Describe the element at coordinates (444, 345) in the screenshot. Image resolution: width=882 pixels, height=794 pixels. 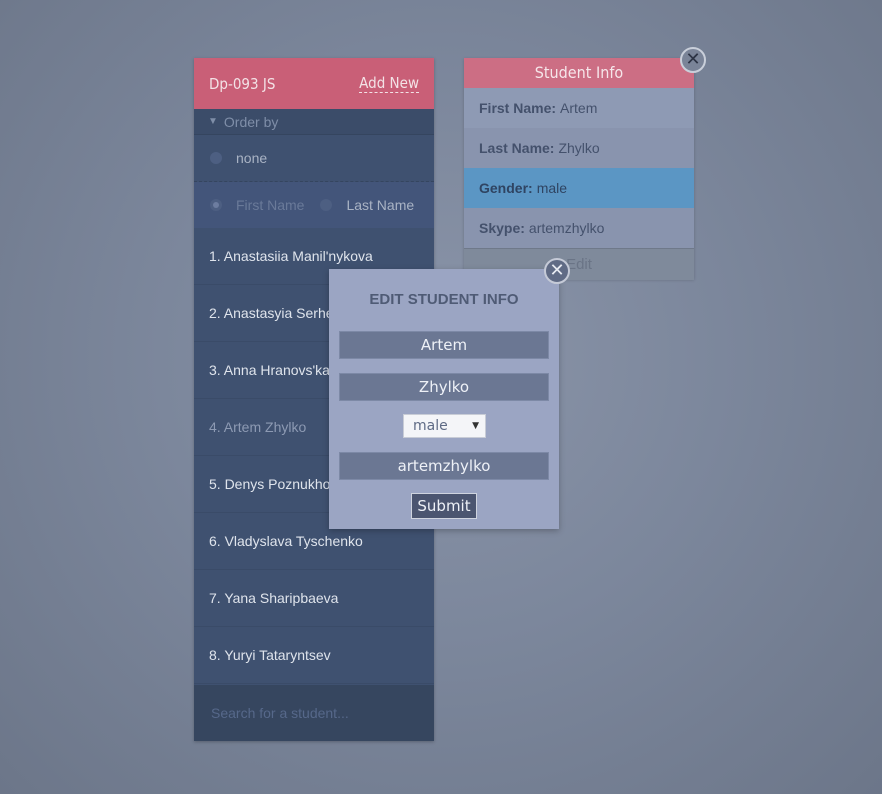
I see `first-name-field: Artem` at that location.